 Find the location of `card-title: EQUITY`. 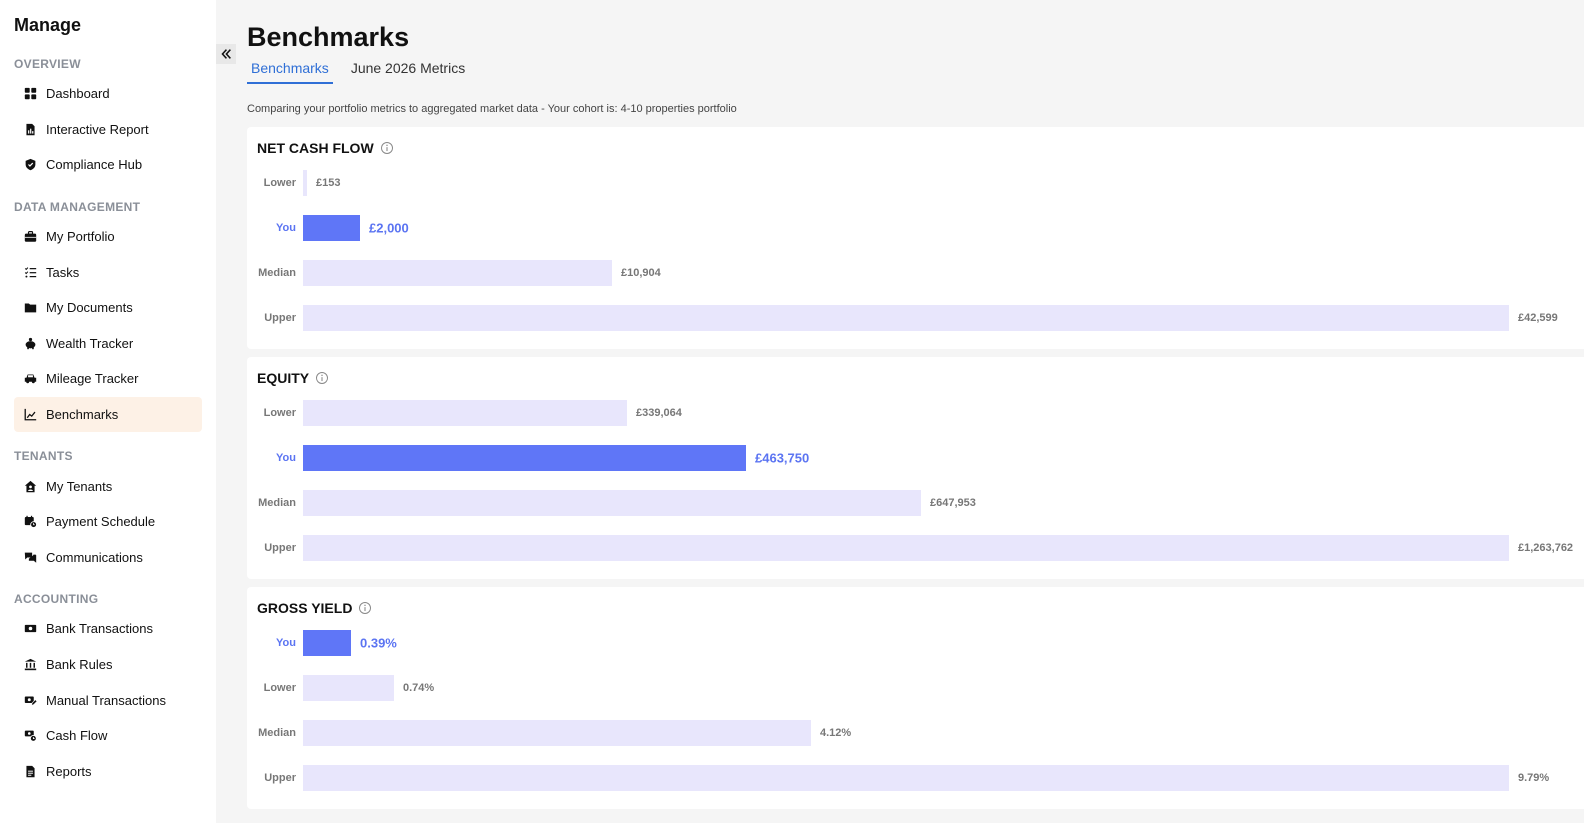

card-title: EQUITY is located at coordinates (920, 378).